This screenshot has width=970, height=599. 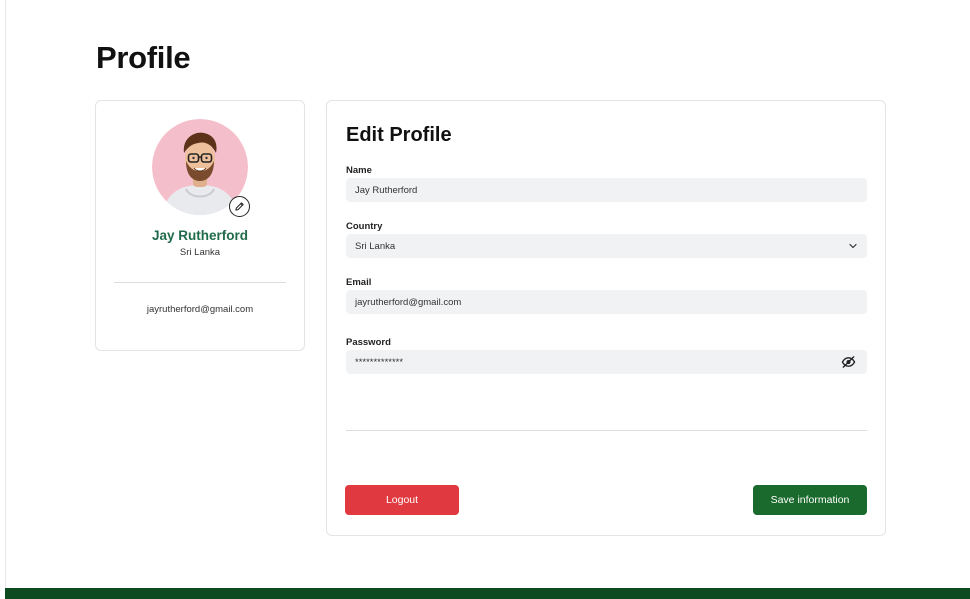 I want to click on email-label: Email, so click(x=359, y=282).